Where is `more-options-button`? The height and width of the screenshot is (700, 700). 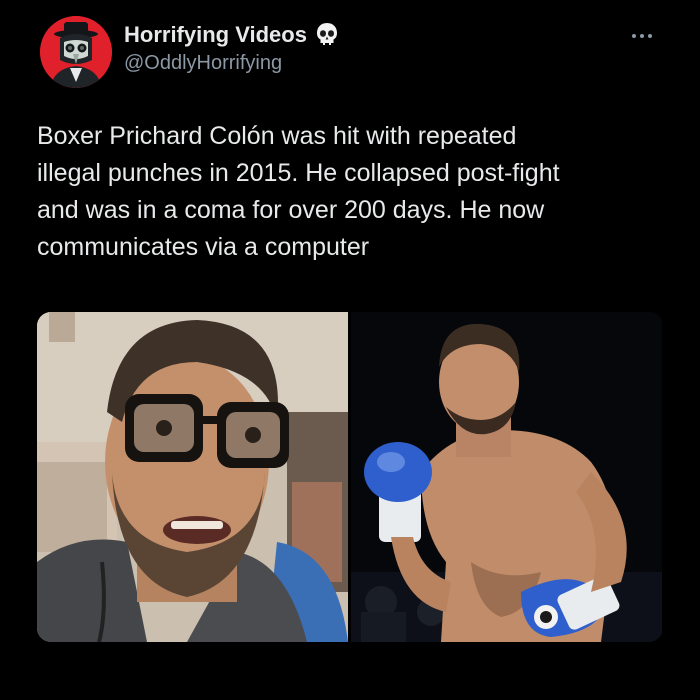 more-options-button is located at coordinates (642, 36).